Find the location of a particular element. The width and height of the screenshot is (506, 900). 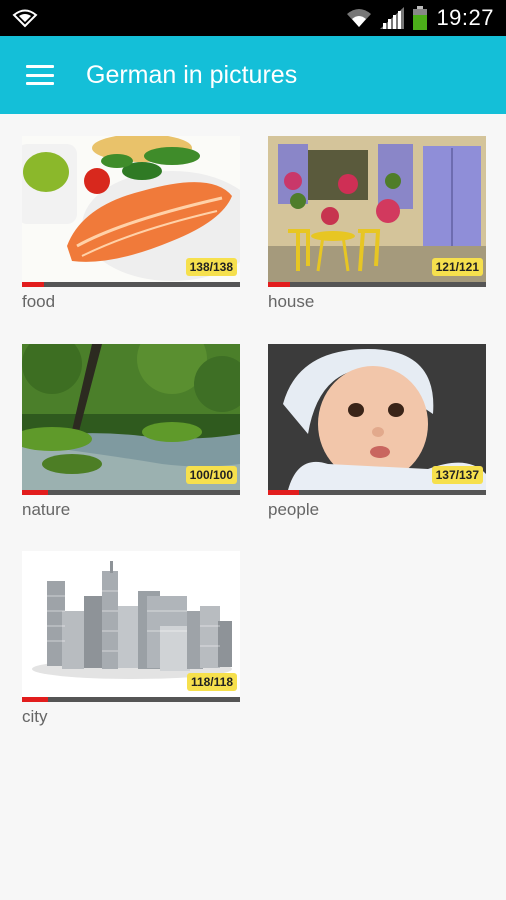

clock: 19:27 is located at coordinates (465, 17).